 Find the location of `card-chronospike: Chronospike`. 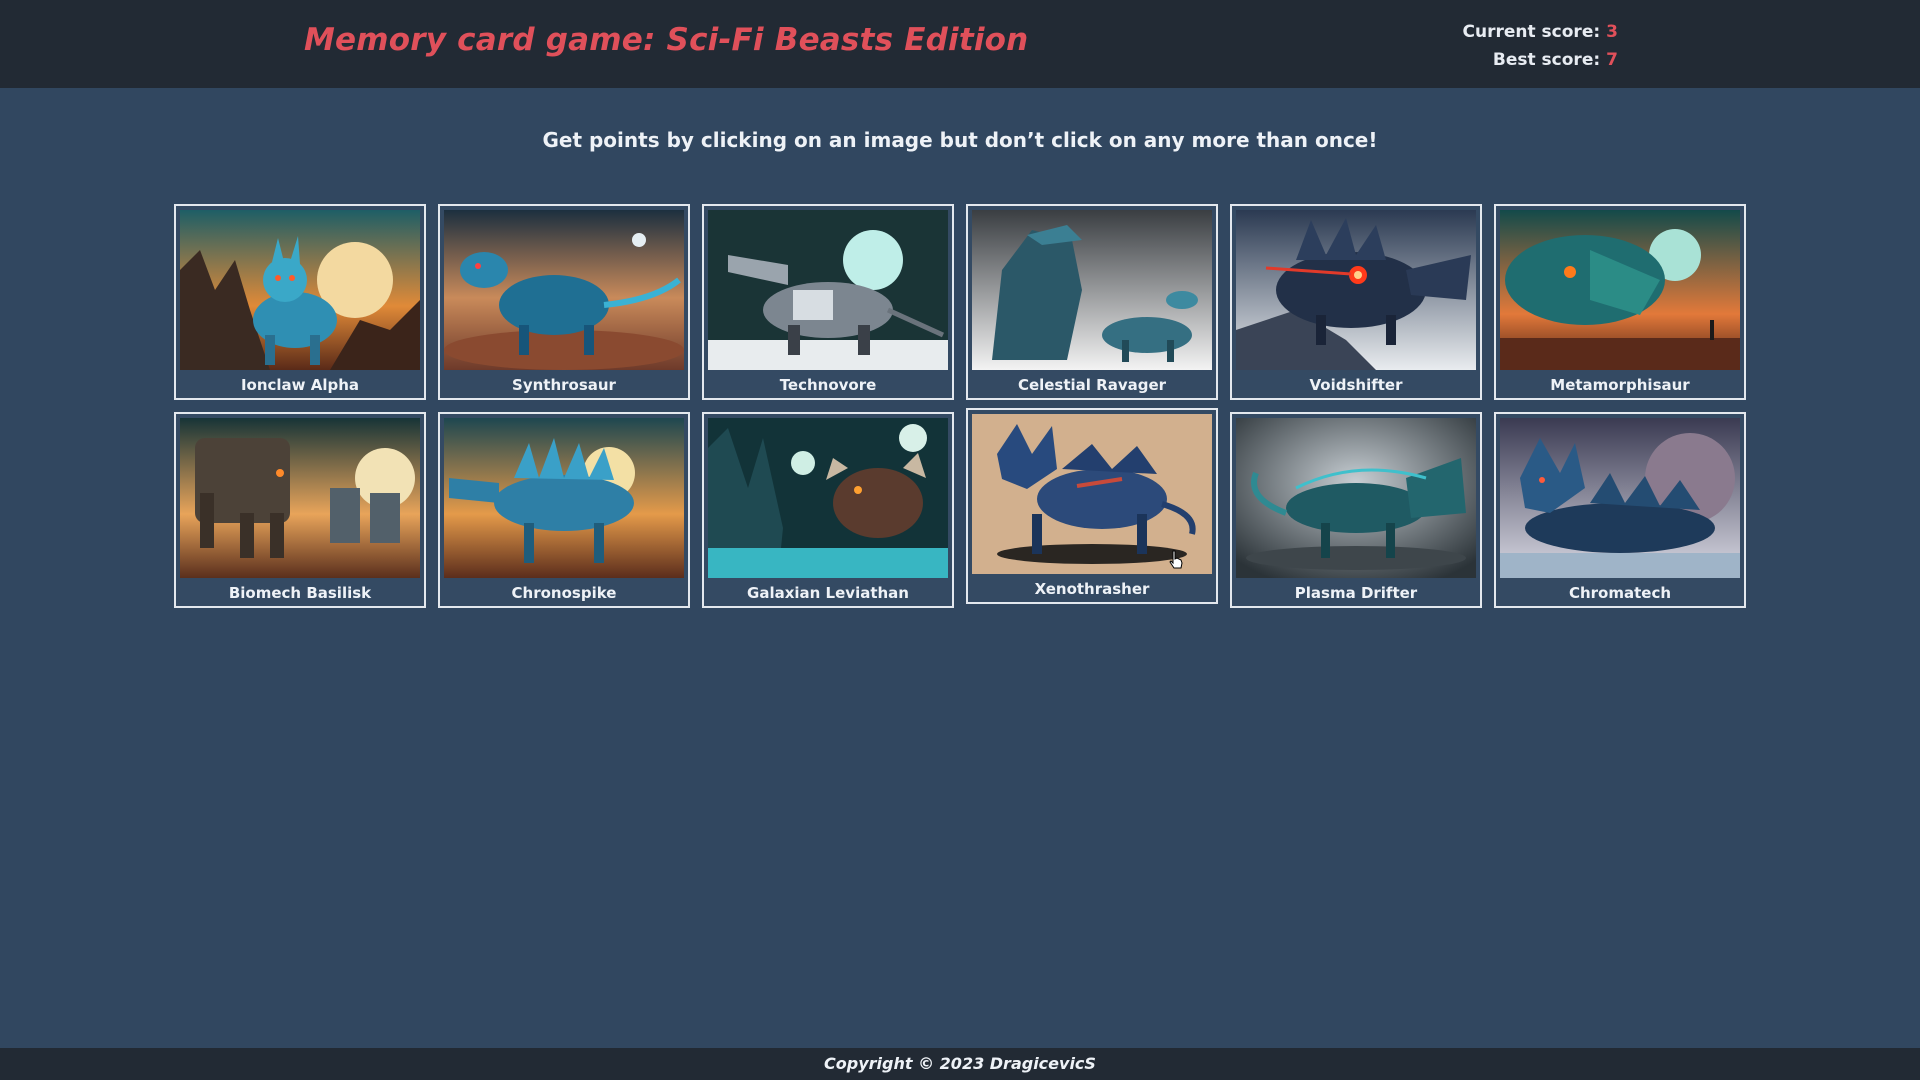

card-chronospike: Chronospike is located at coordinates (564, 510).